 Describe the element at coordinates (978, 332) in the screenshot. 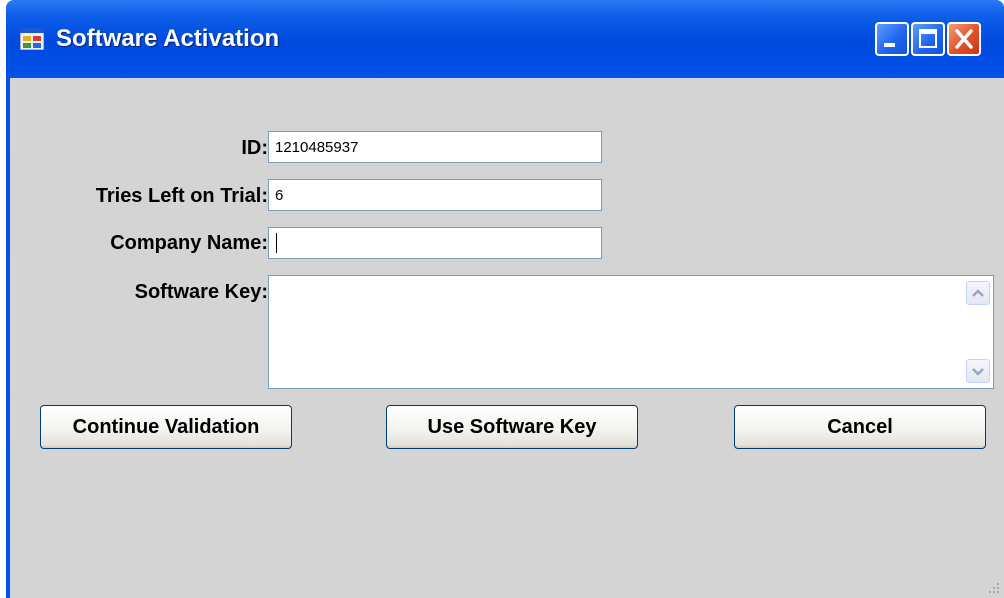

I see `key-scrollbar` at that location.